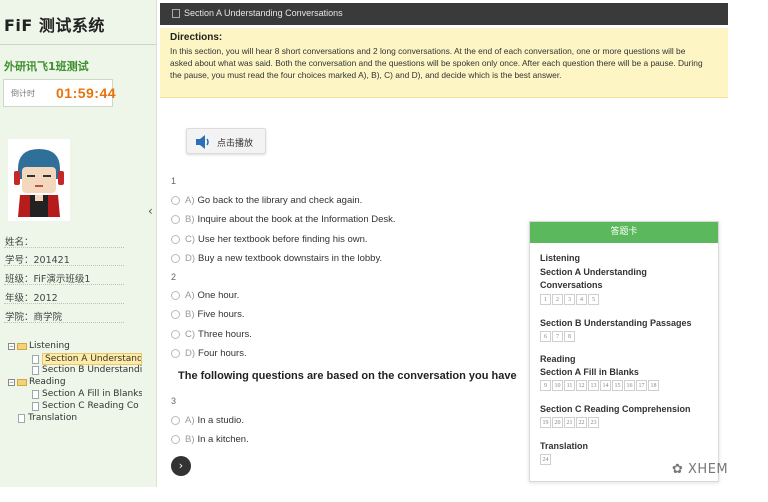 Image resolution: width=768 pixels, height=502 pixels. I want to click on tree-item-translation: Translation, so click(47, 418).